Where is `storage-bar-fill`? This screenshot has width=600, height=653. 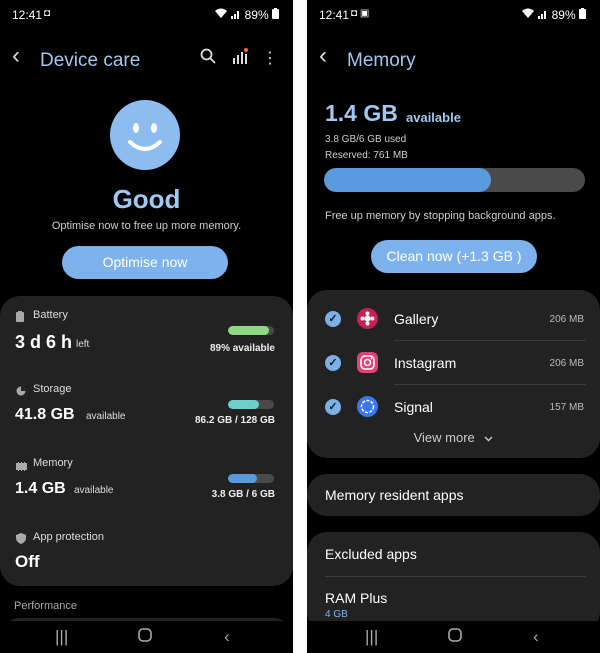 storage-bar-fill is located at coordinates (243, 404).